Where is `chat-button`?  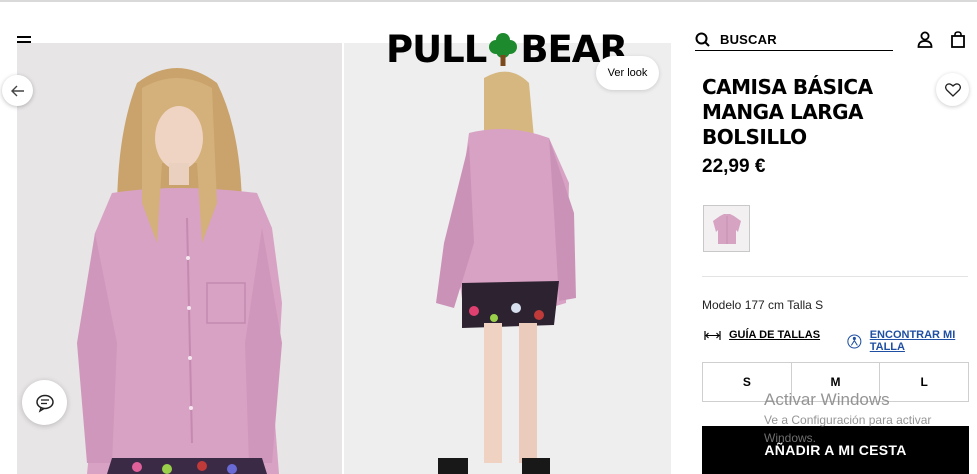
chat-button is located at coordinates (44, 402).